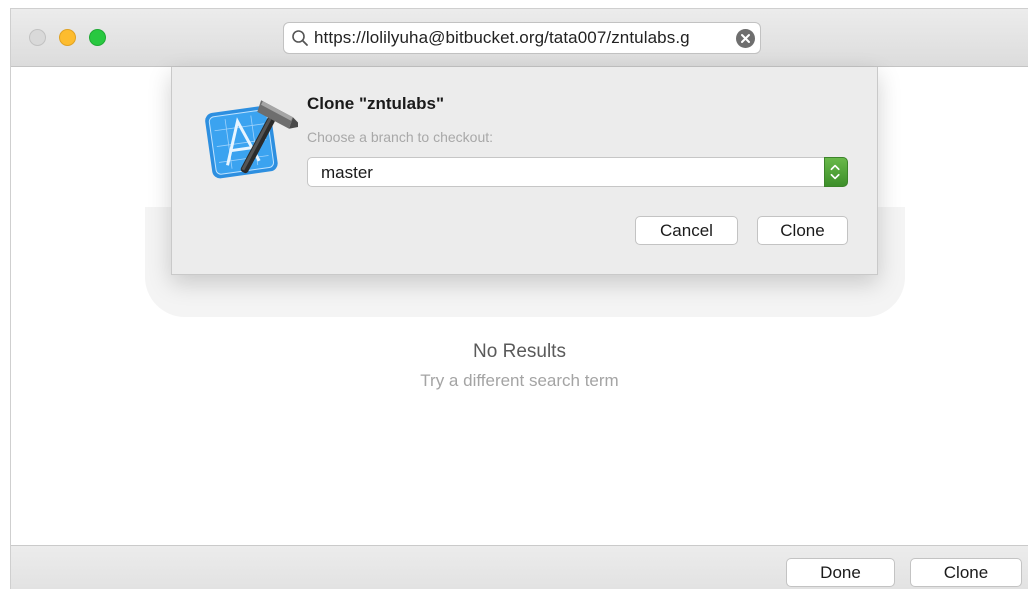 The image size is (1028, 589). I want to click on chevron-updown-icon, so click(836, 172).